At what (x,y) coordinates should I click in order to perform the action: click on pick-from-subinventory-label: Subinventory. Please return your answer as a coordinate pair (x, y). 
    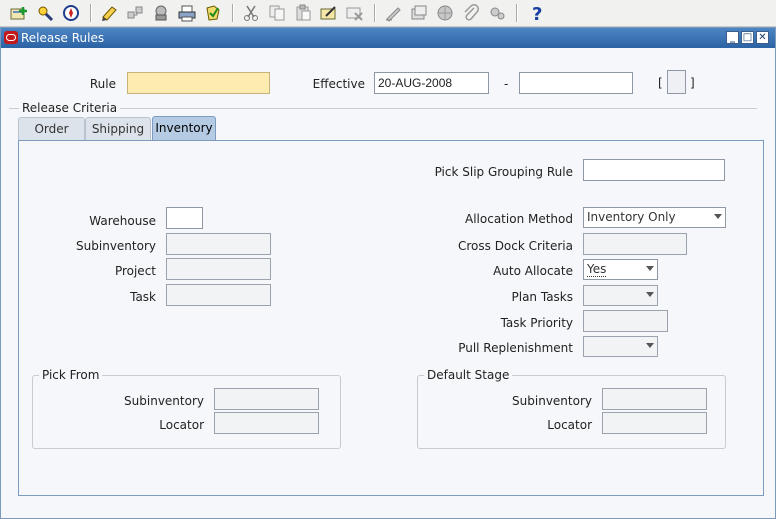
    Looking at the image, I should click on (164, 401).